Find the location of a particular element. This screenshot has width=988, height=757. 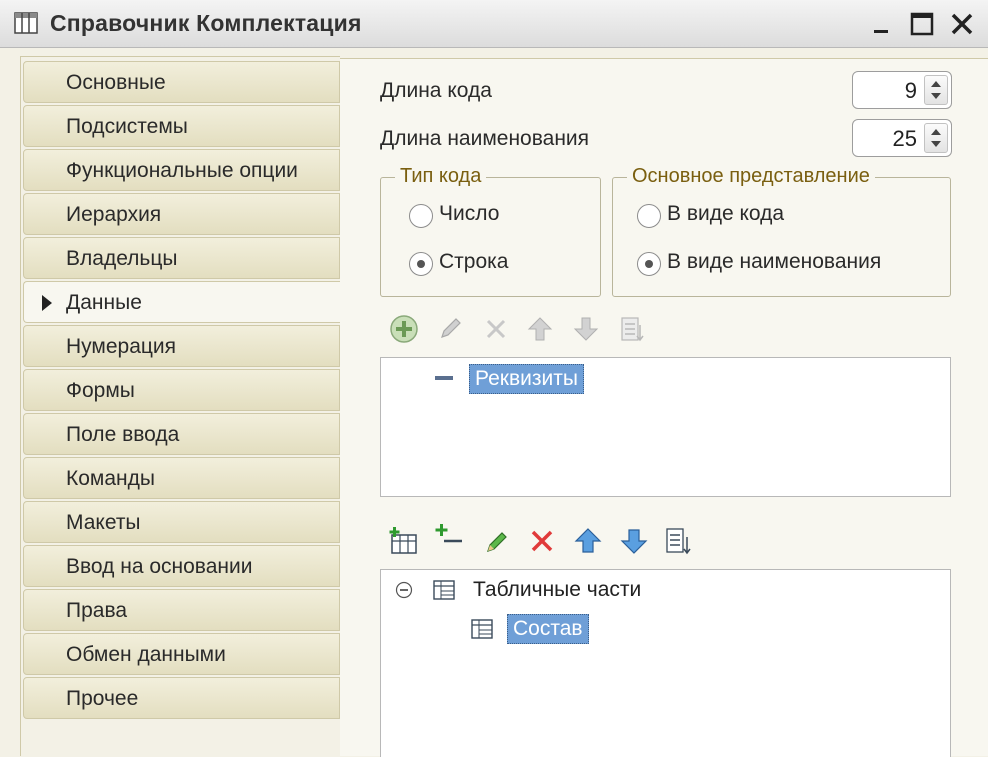

sort-tabular-part-button is located at coordinates (678, 541).